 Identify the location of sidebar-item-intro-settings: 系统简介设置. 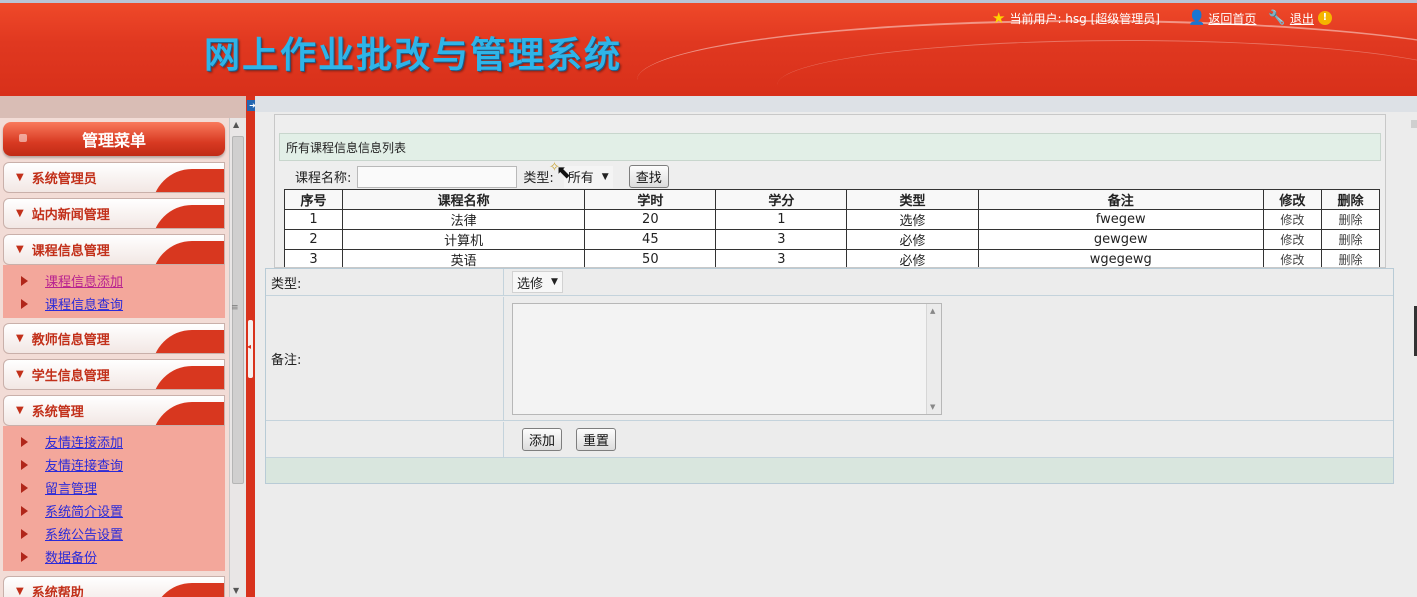
(114, 510).